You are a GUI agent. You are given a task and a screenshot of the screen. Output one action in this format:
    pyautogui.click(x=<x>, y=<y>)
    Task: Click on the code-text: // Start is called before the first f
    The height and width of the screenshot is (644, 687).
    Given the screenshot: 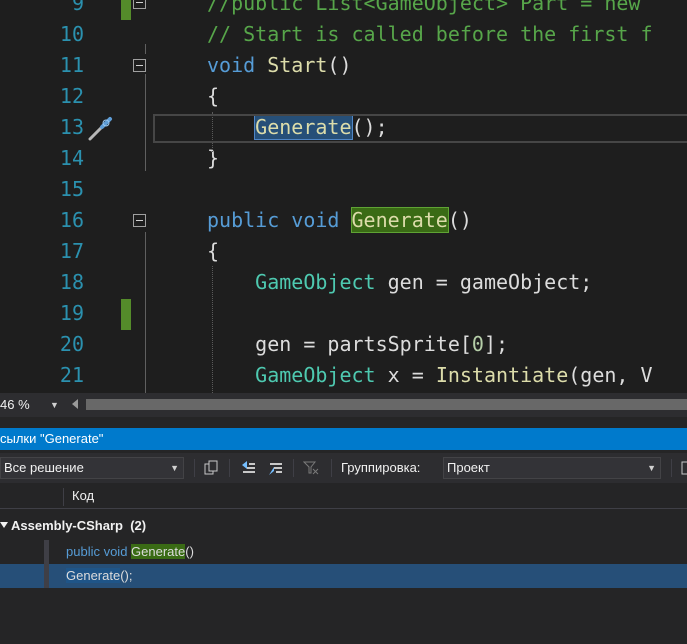 What is the action you would take?
    pyautogui.click(x=430, y=34)
    